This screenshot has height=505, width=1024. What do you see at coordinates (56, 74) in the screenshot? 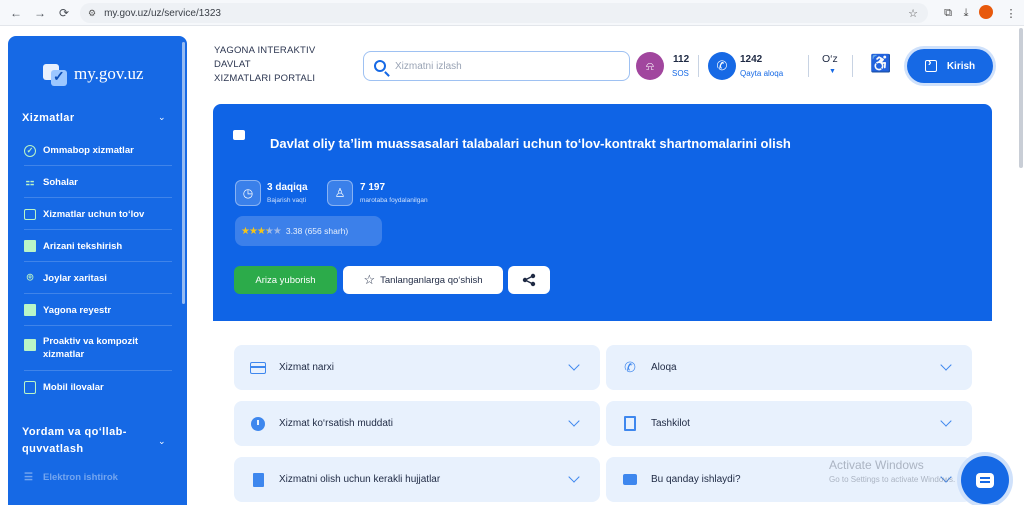
I see `logo-check-icon: ✓` at bounding box center [56, 74].